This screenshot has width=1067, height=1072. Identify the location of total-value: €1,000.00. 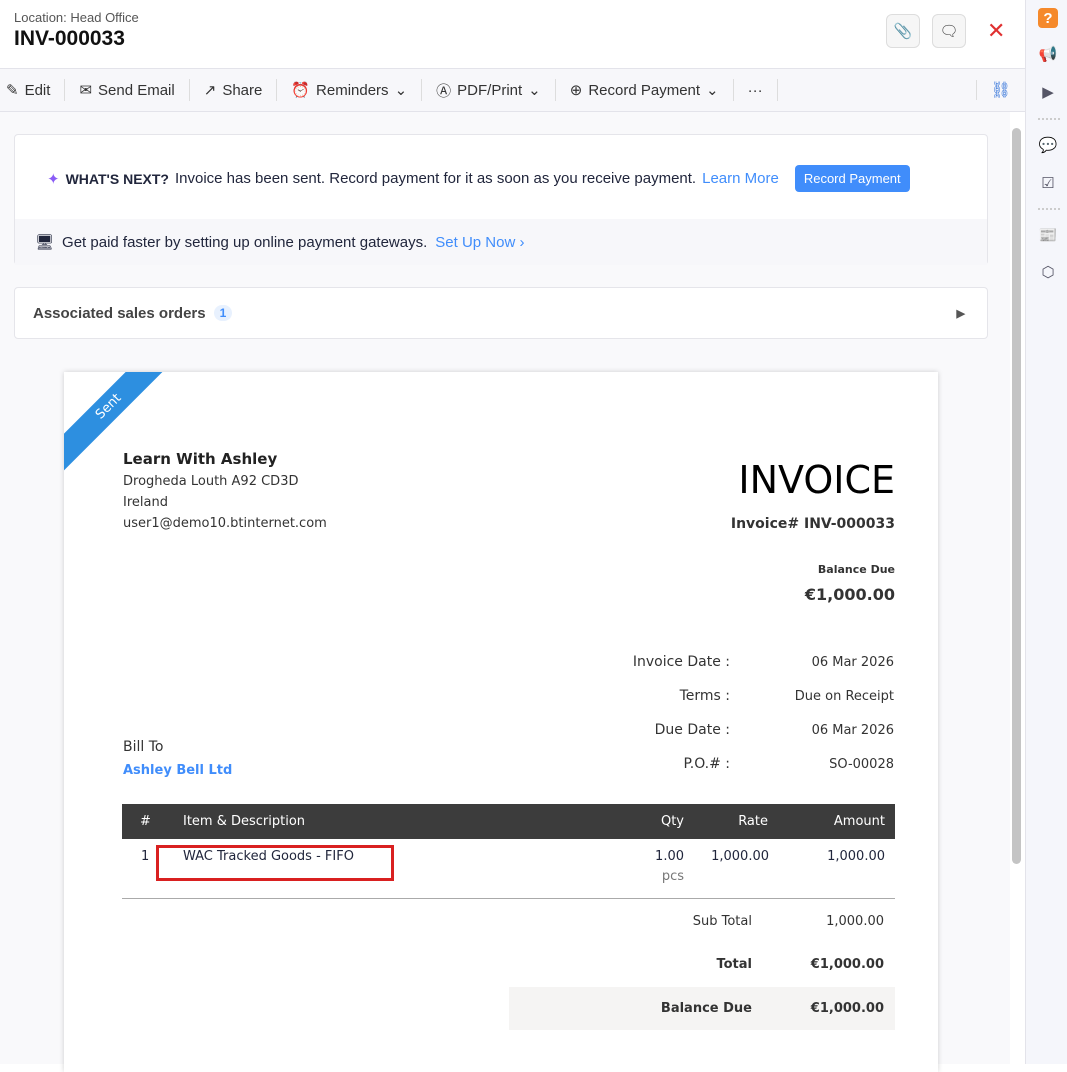
(847, 964).